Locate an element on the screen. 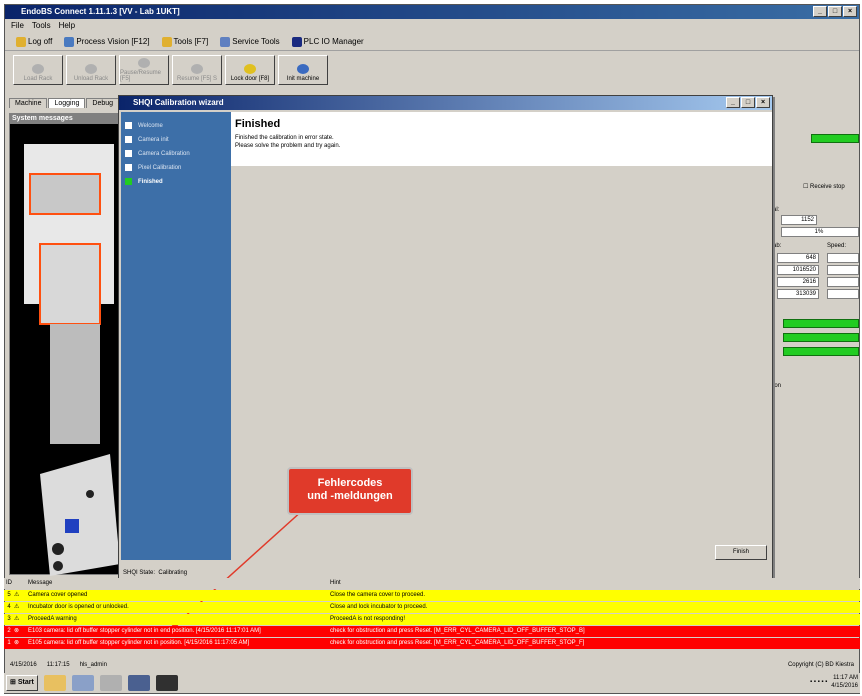 The image size is (862, 696). rack-icon is located at coordinates (38, 69).